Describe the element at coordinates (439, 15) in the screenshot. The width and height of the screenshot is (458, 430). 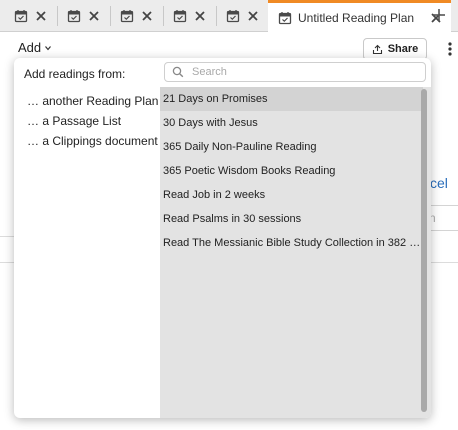
I see `plus-icon` at that location.